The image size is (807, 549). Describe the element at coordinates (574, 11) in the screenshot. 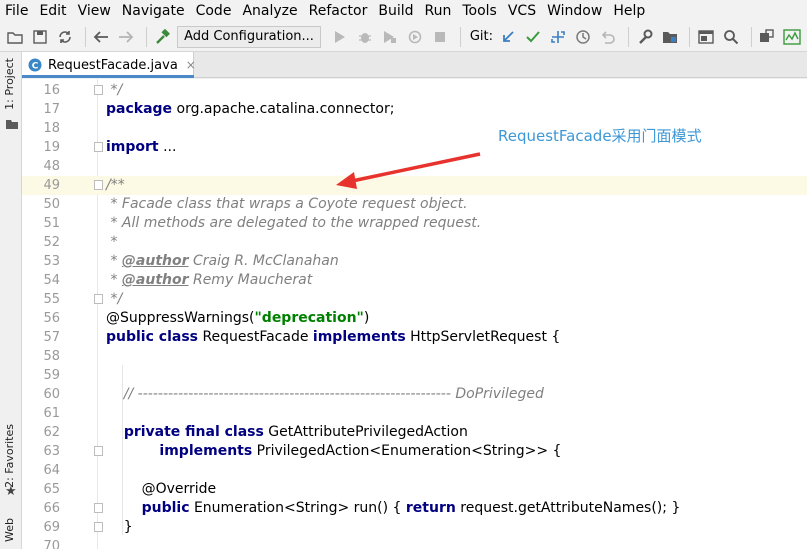

I see `menu-window: Window` at that location.